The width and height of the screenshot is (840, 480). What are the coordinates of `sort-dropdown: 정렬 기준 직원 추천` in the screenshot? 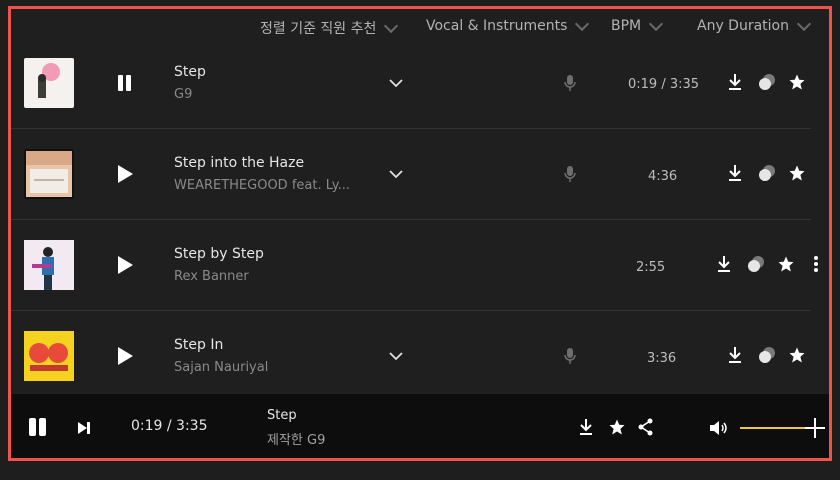 It's located at (329, 28).